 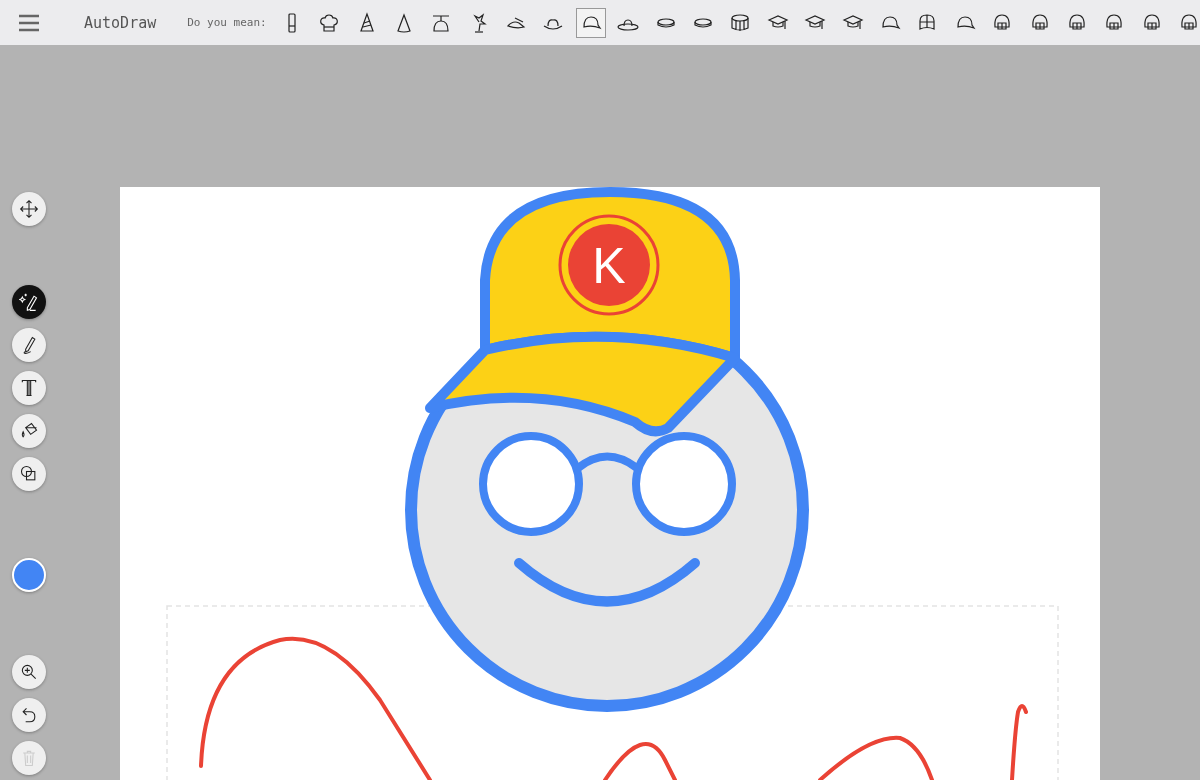 I want to click on app-title: AutoDraw, so click(x=120, y=22).